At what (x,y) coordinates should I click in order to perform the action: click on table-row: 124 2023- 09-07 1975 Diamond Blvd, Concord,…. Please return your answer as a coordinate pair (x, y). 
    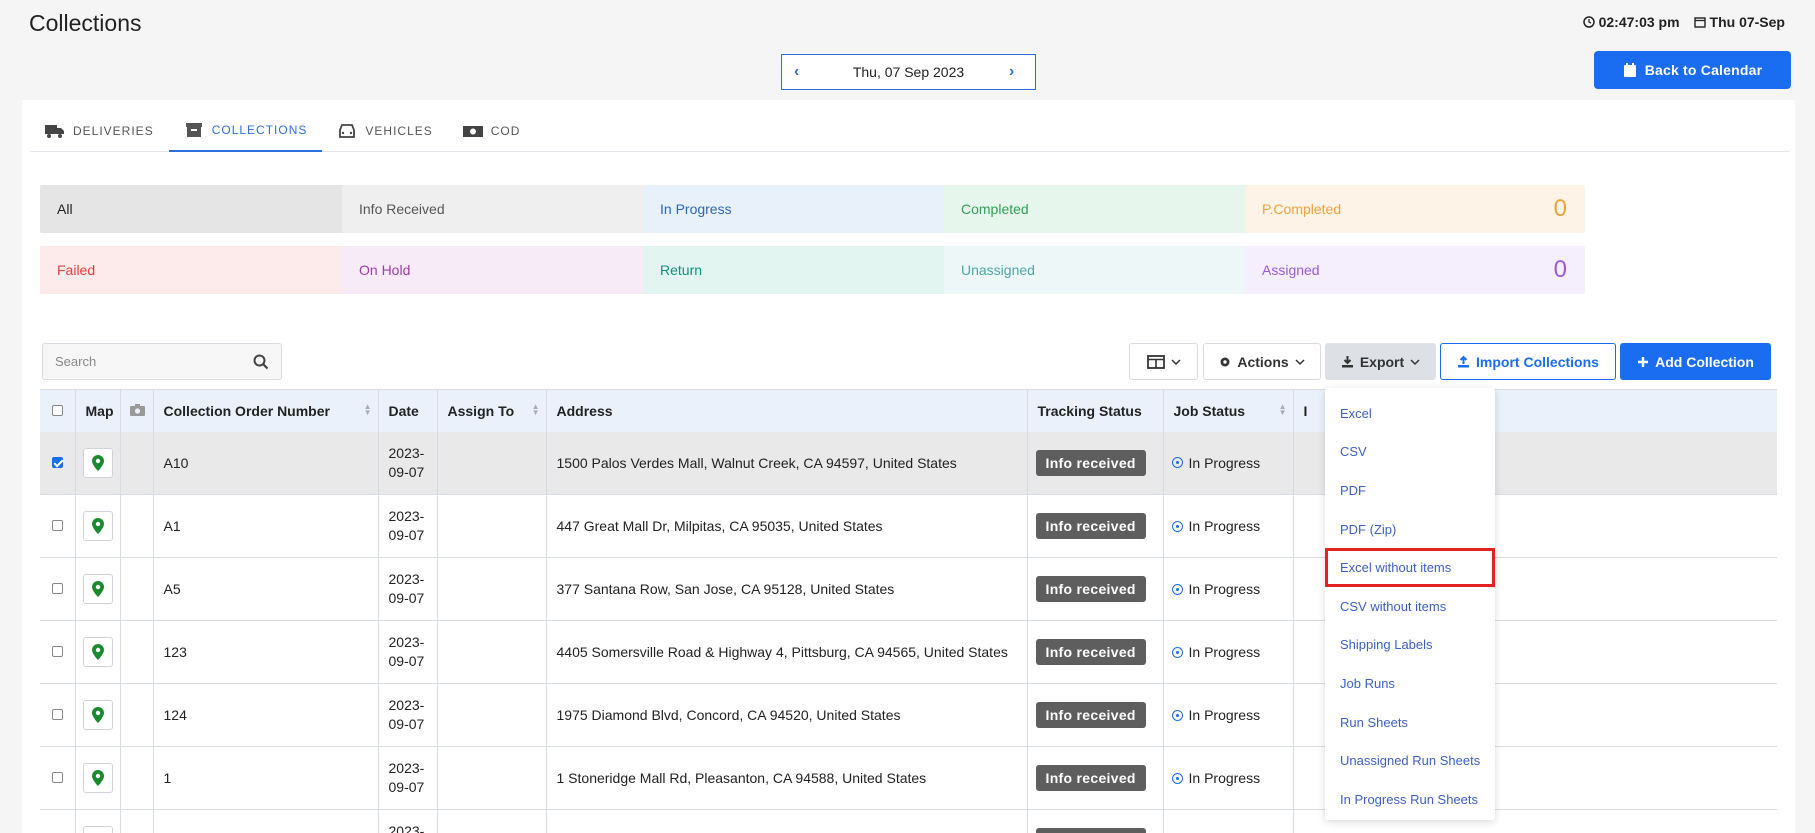
    Looking at the image, I should click on (908, 715).